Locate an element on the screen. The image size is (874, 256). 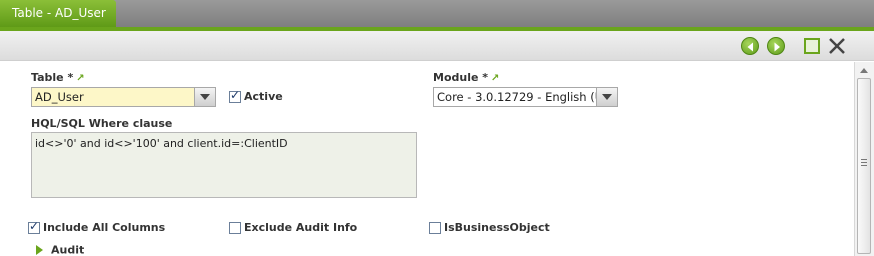
audit-section-label: Audit is located at coordinates (68, 249).